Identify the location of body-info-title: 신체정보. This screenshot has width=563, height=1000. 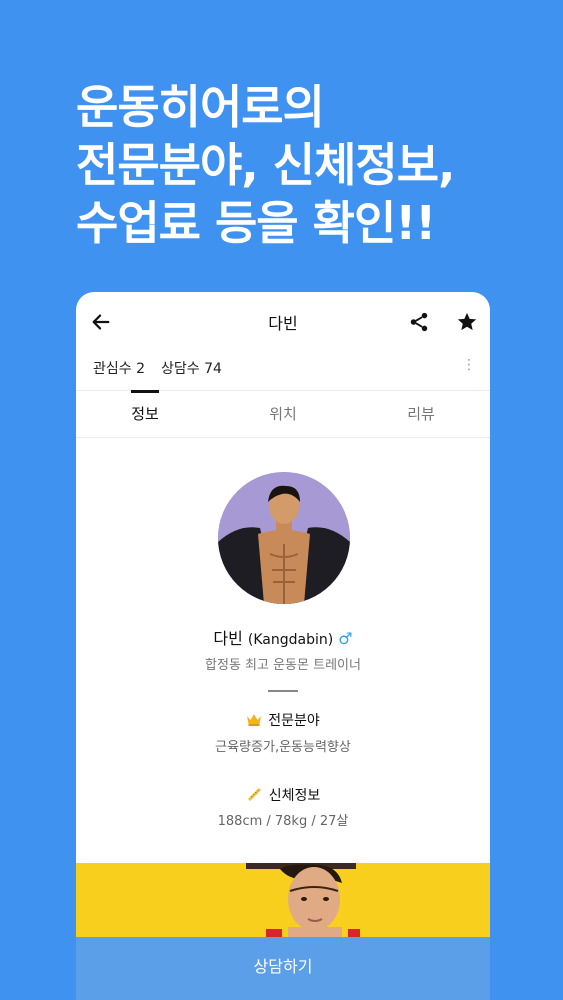
(294, 796).